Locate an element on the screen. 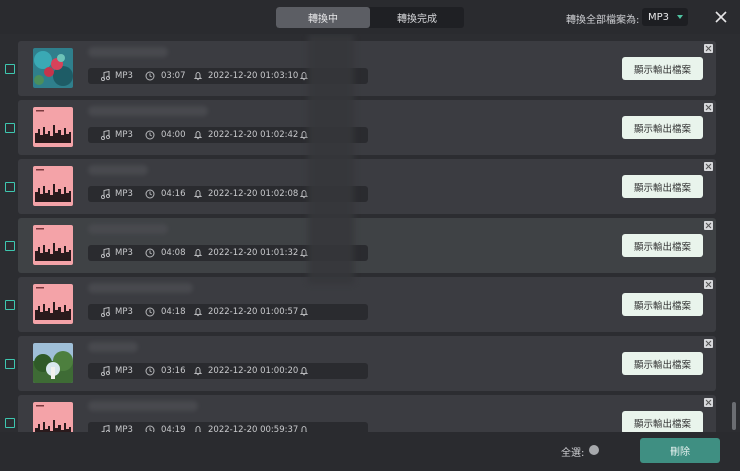  scrollbar is located at coordinates (734, 233).